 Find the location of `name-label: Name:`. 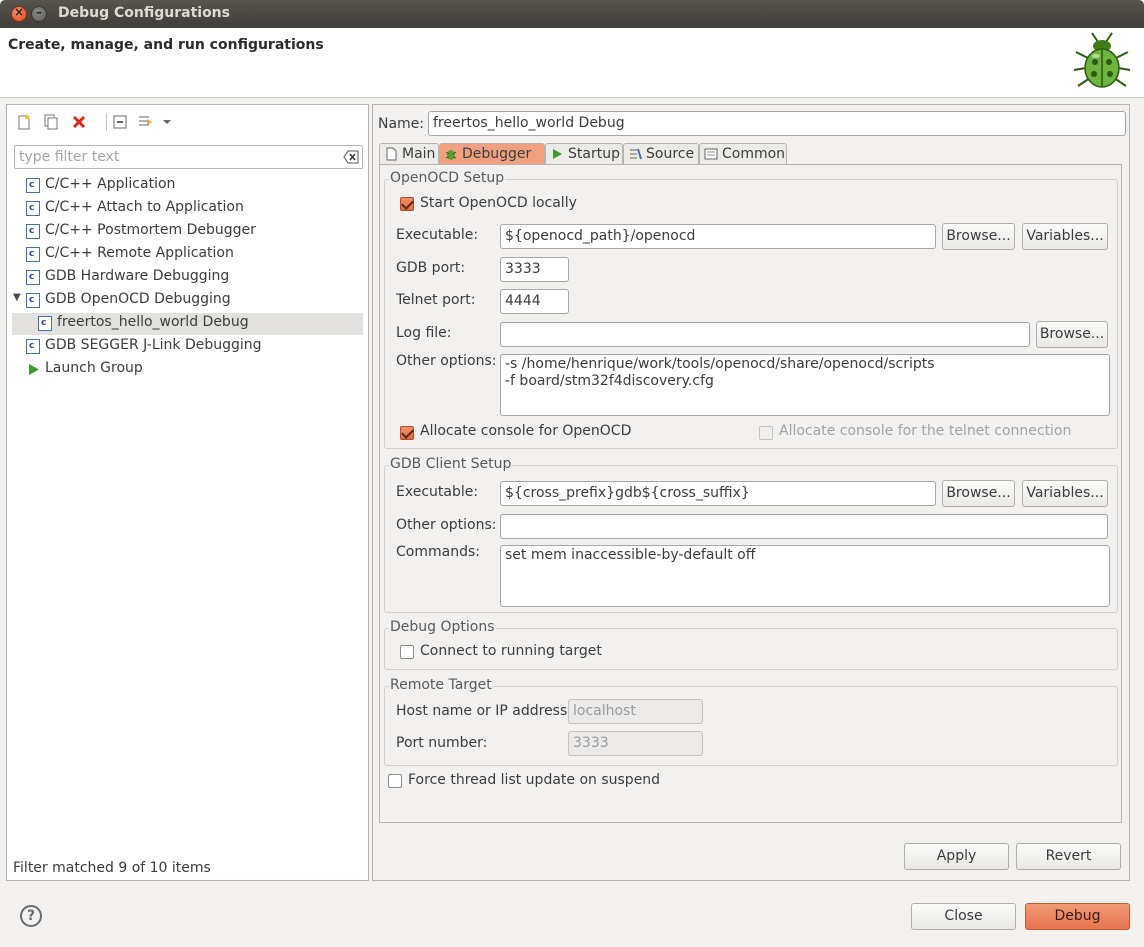

name-label: Name: is located at coordinates (401, 124).